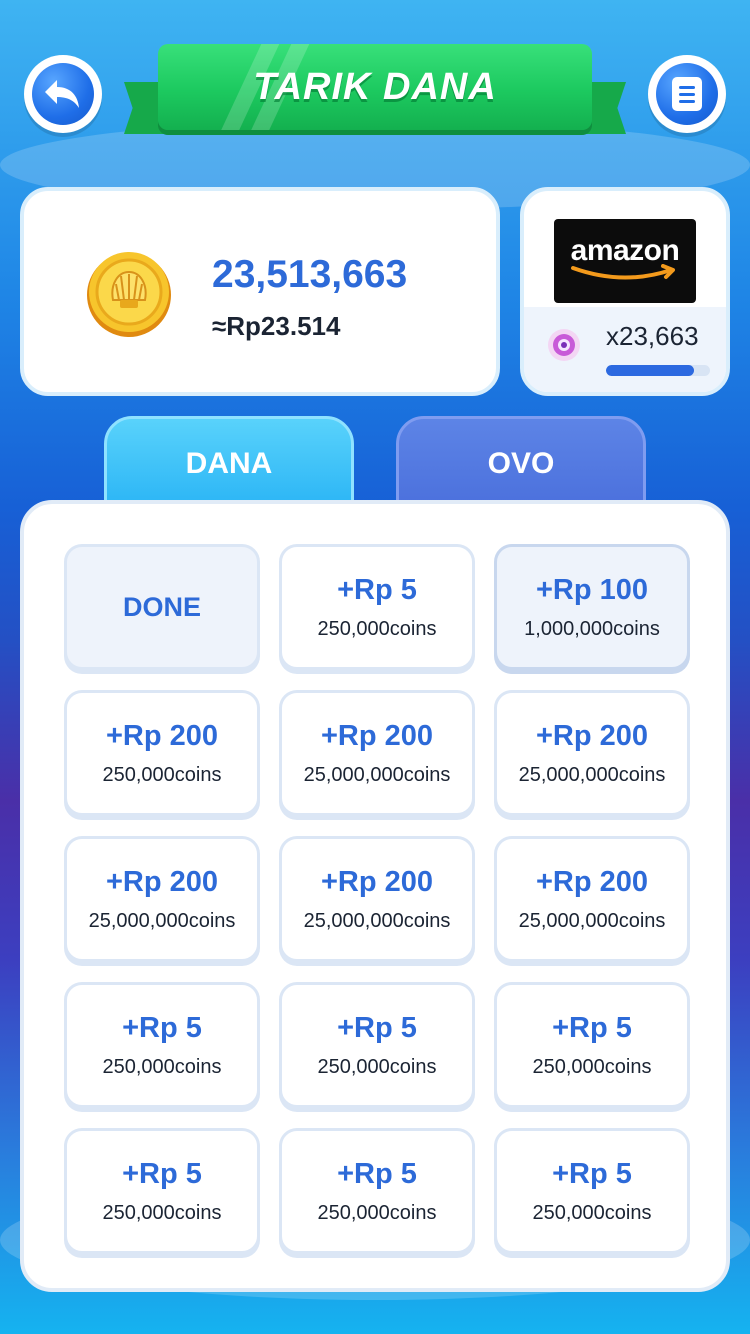 This screenshot has width=750, height=1334. What do you see at coordinates (129, 294) in the screenshot?
I see `shell-coin-icon` at bounding box center [129, 294].